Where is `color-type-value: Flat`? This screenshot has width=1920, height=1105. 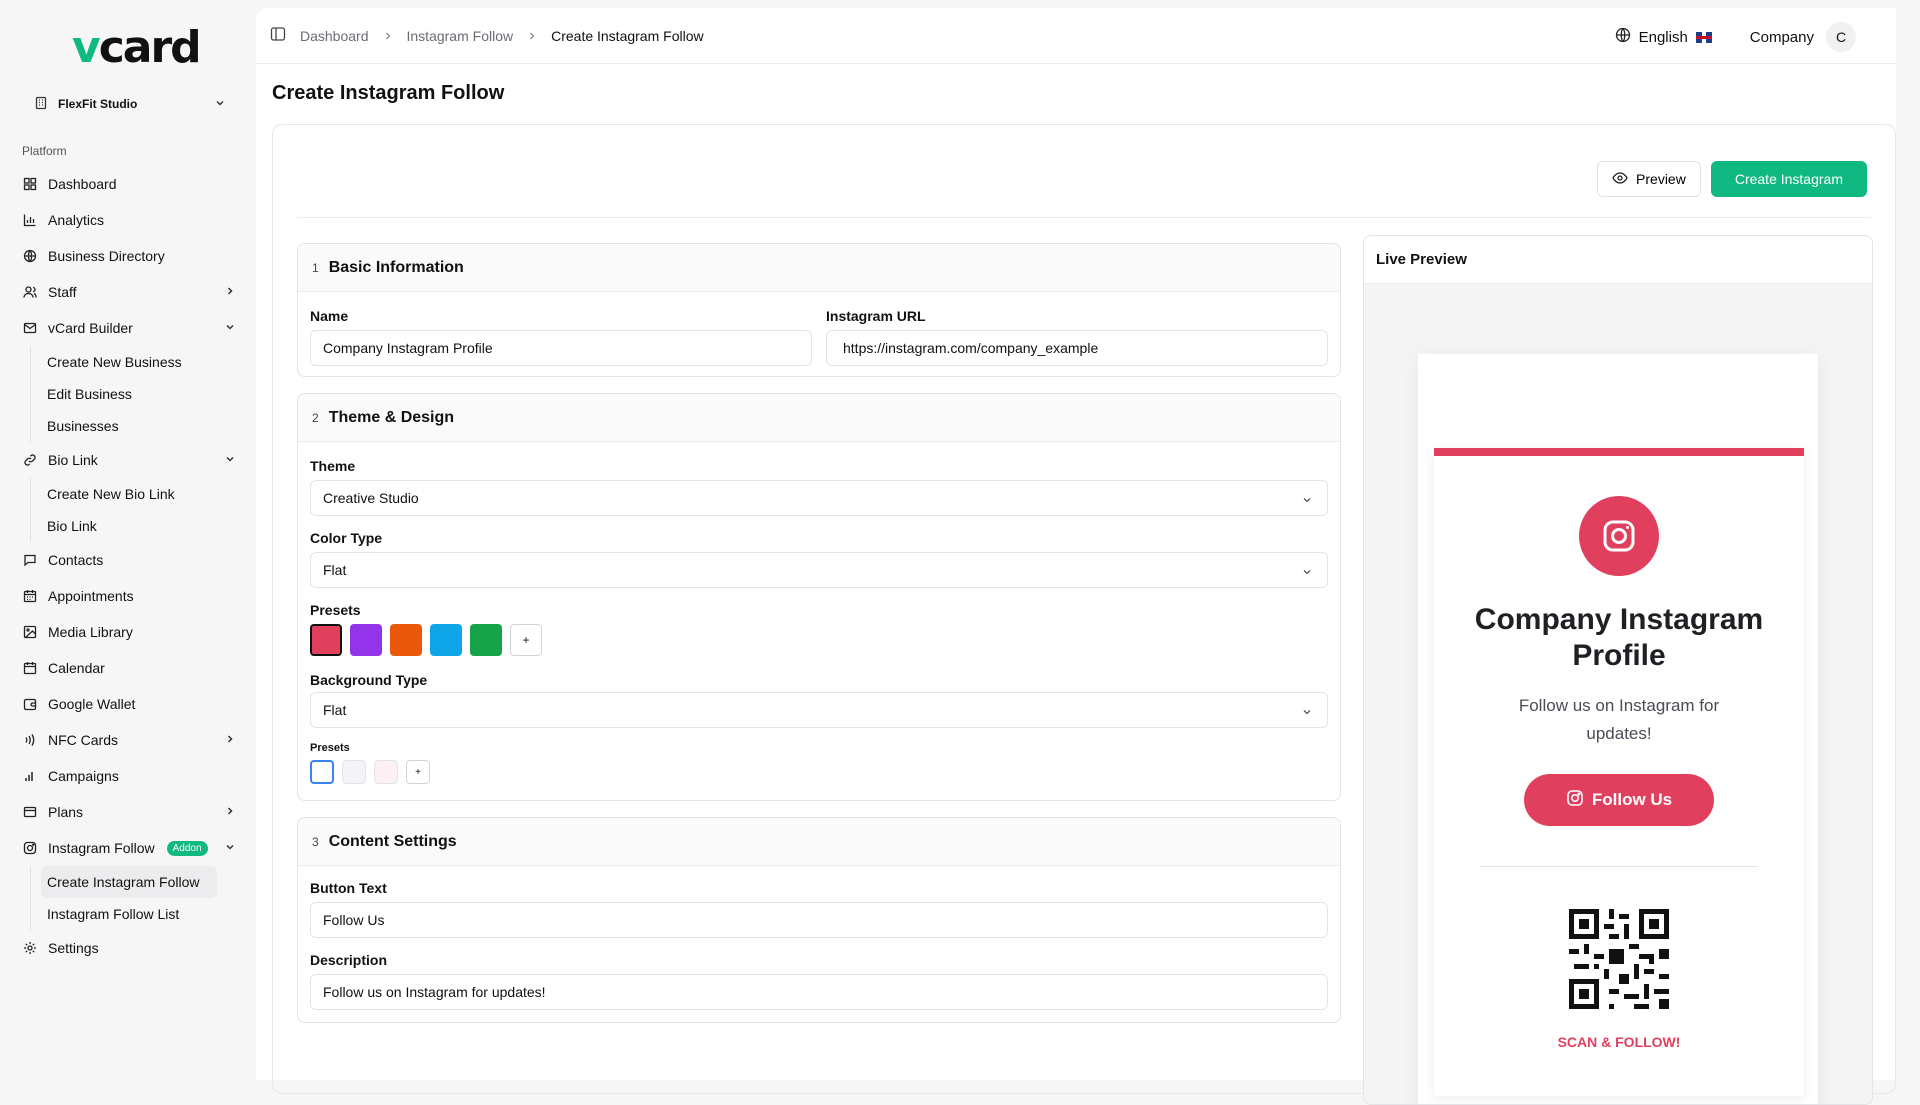
color-type-value: Flat is located at coordinates (335, 570).